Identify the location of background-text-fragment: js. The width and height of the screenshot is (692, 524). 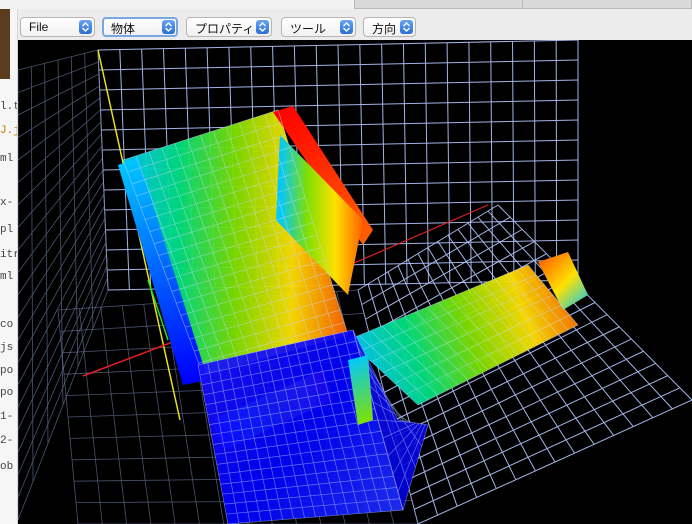
(7, 348).